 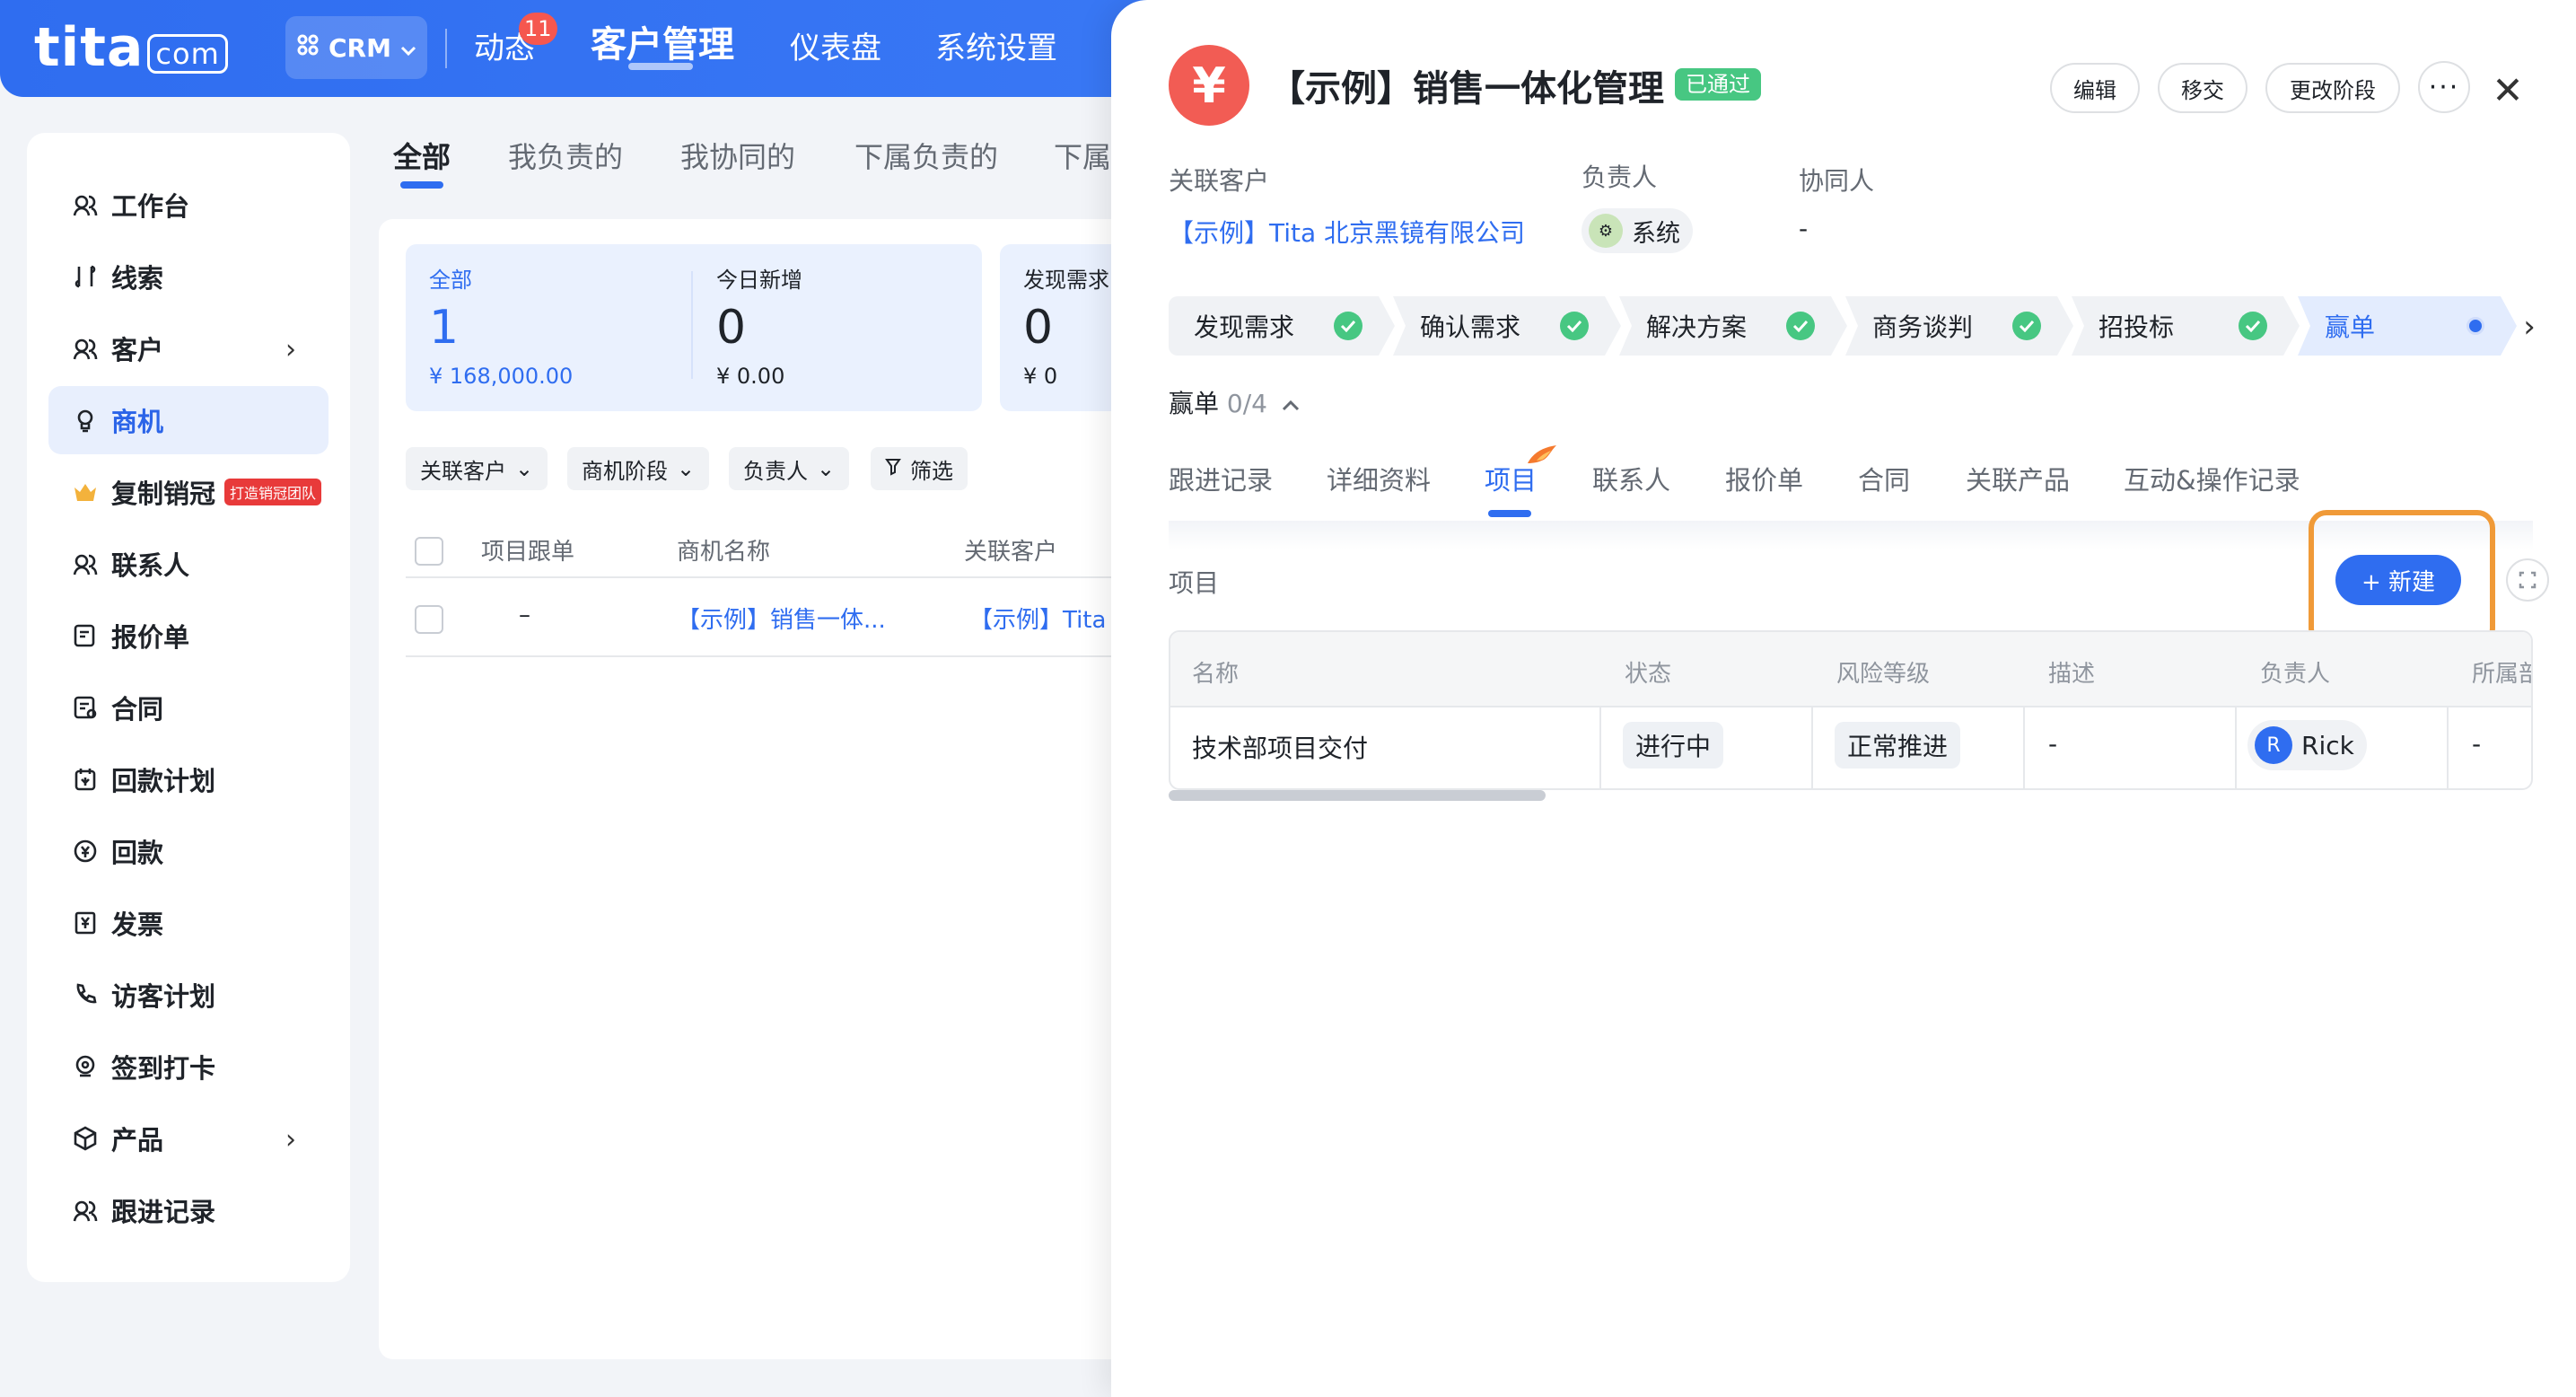 I want to click on tab-followups: 跟进记录, so click(x=1221, y=478).